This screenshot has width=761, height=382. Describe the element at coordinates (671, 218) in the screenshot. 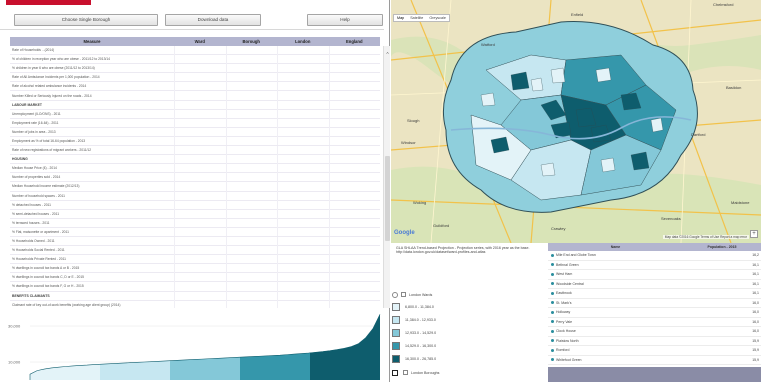

I see `place-label: Sevenoaks` at that location.